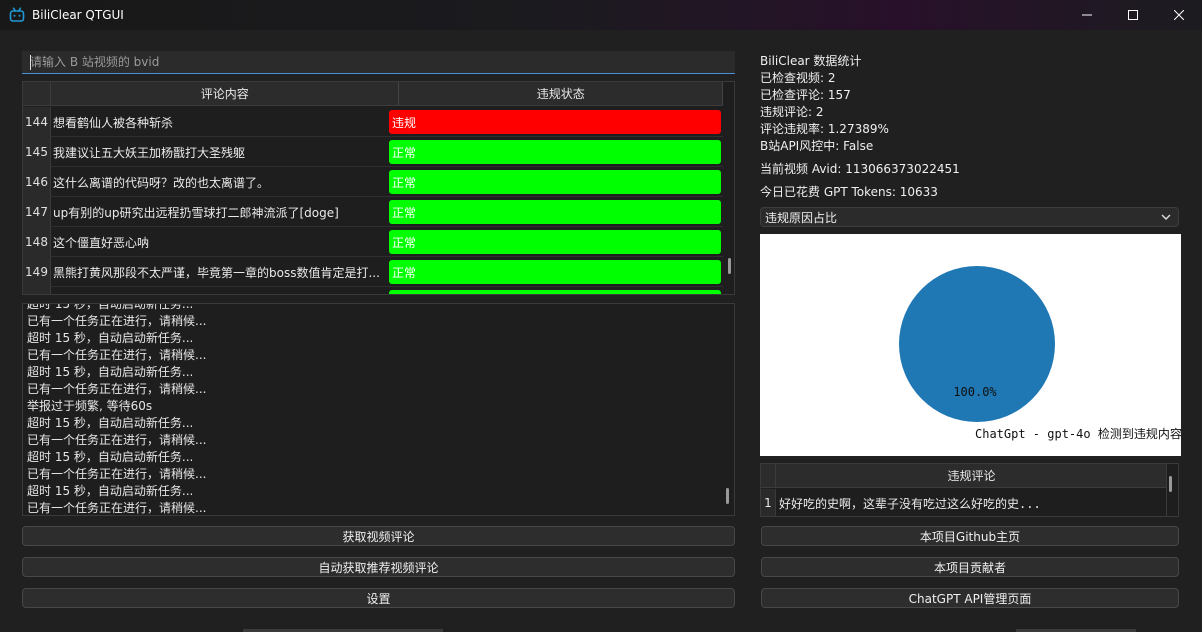 The height and width of the screenshot is (632, 1202). I want to click on header-violation-status: 违规状态, so click(561, 93).